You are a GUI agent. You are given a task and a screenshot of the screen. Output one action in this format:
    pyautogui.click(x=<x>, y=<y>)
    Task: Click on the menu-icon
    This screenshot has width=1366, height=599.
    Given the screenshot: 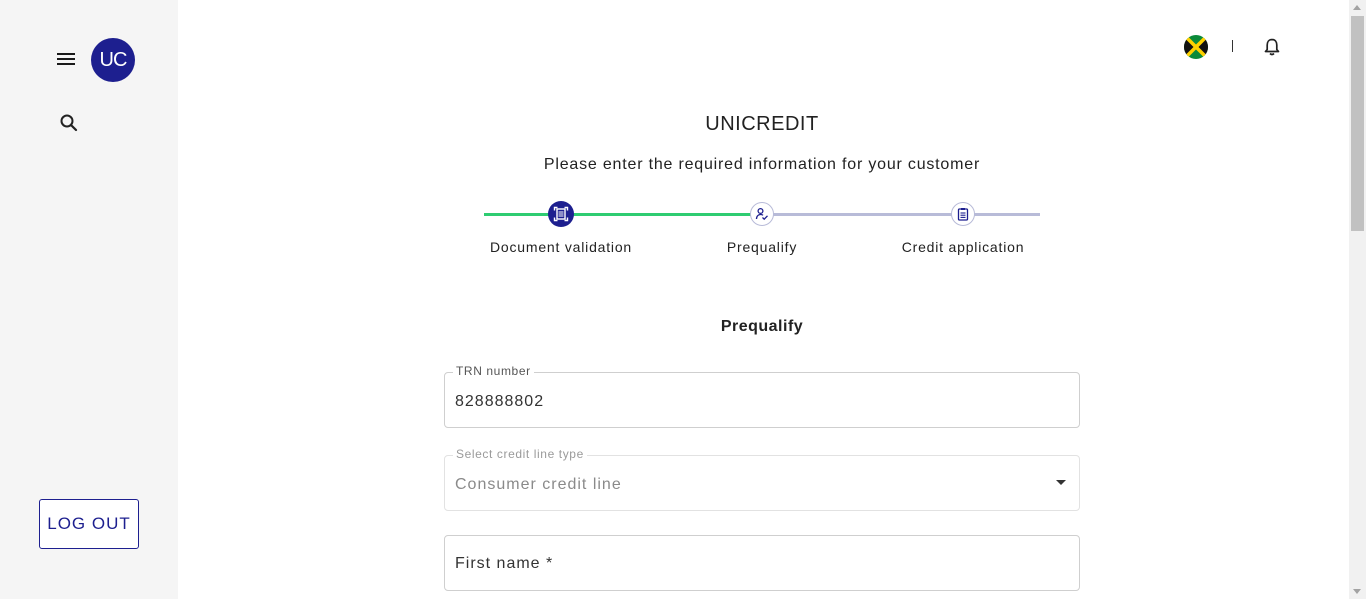 What is the action you would take?
    pyautogui.click(x=67, y=59)
    